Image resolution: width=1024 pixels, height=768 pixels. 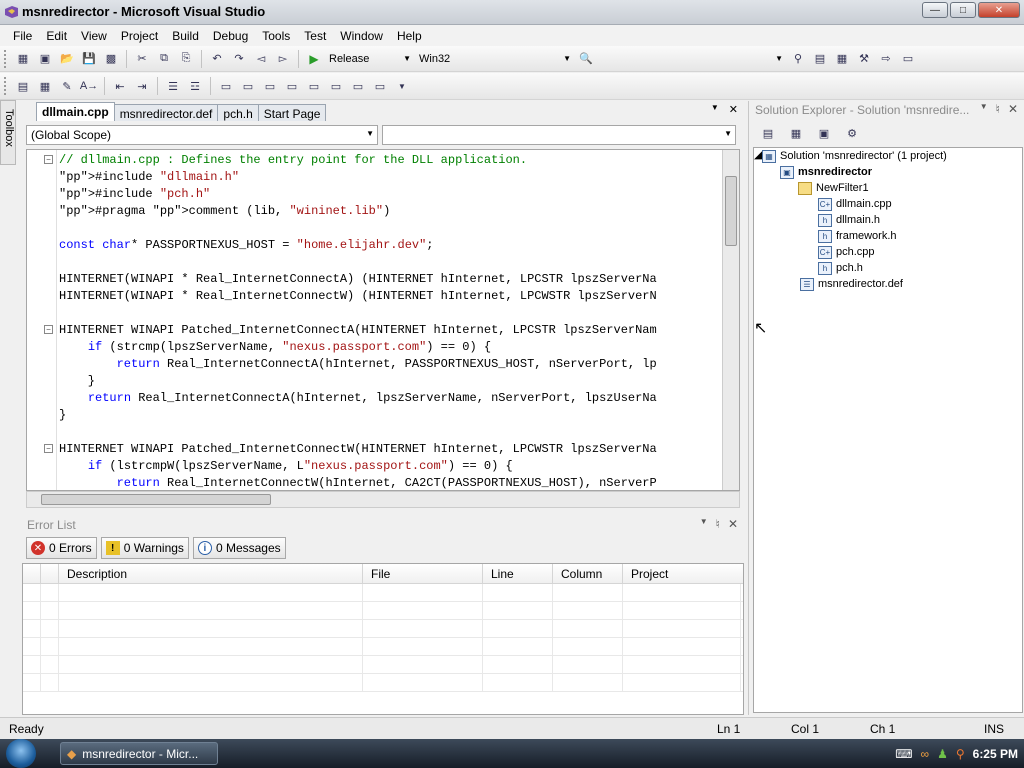 I want to click on menu-view: View, so click(x=94, y=36).